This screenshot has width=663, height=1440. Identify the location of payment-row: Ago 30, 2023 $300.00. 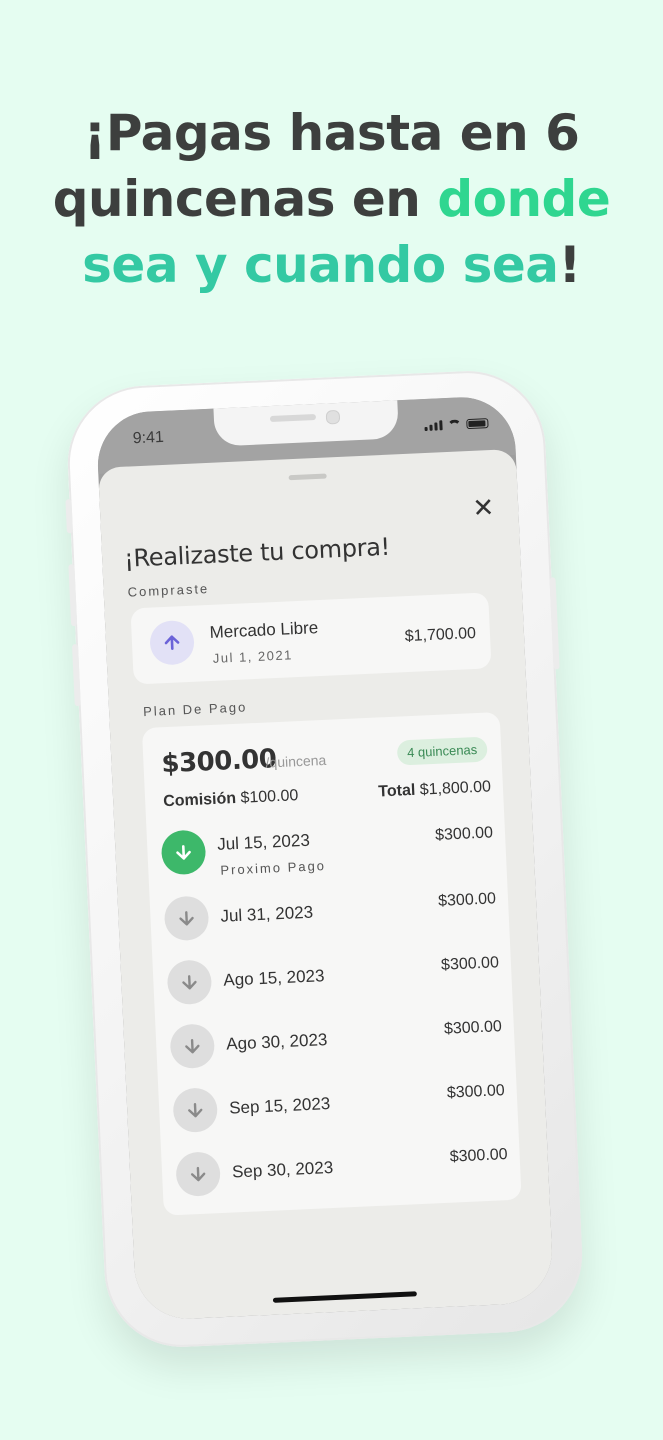
(336, 1043).